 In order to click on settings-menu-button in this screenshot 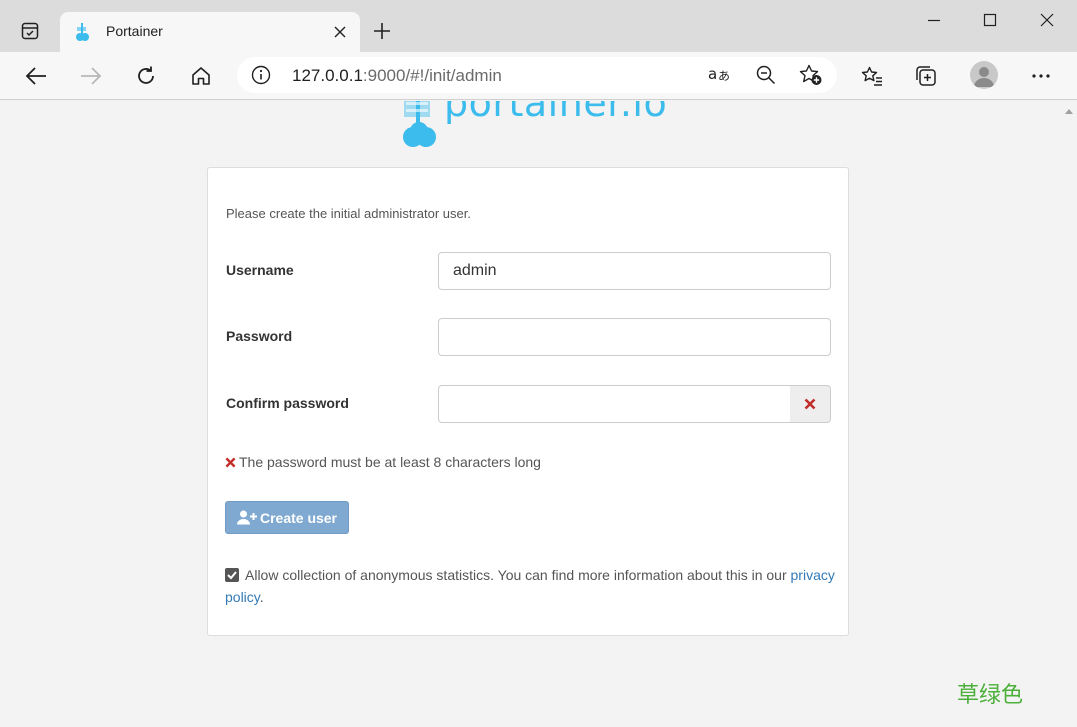, I will do `click(1041, 76)`.